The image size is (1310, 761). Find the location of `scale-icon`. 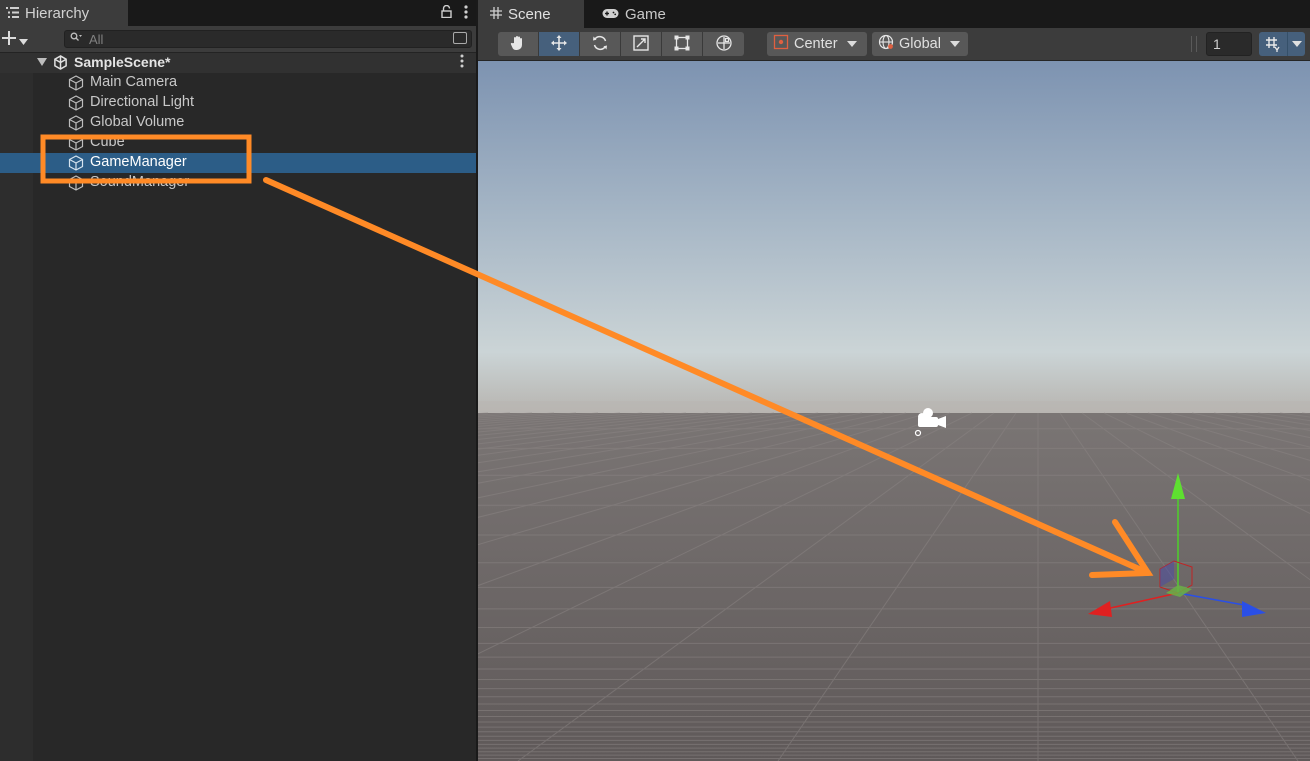

scale-icon is located at coordinates (641, 44).